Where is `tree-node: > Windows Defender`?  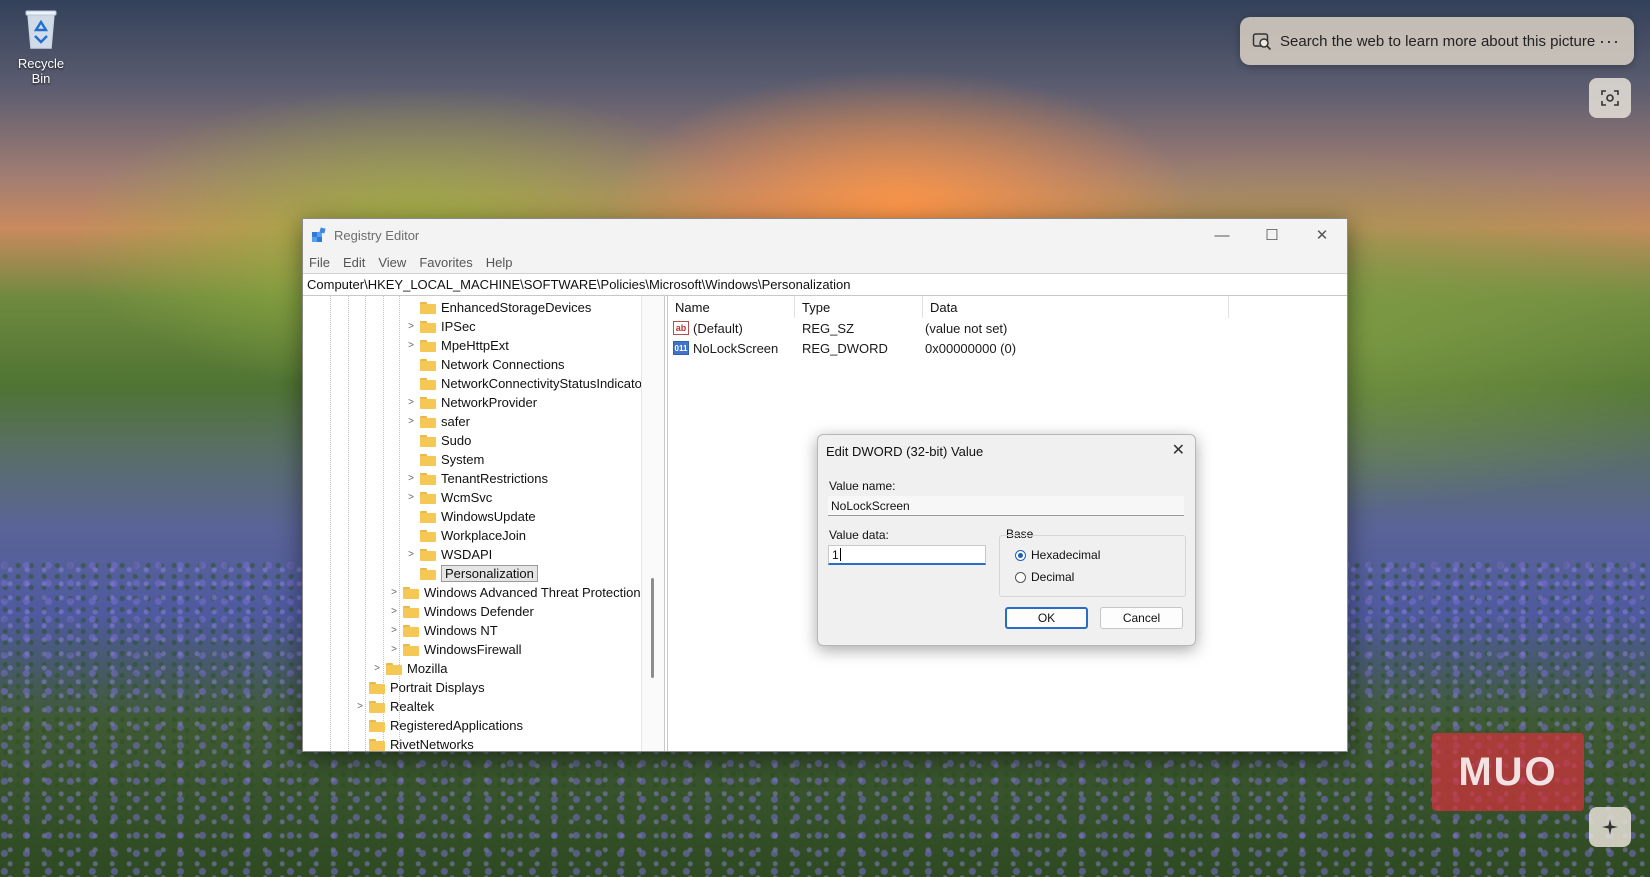
tree-node: > Windows Defender is located at coordinates (461, 611).